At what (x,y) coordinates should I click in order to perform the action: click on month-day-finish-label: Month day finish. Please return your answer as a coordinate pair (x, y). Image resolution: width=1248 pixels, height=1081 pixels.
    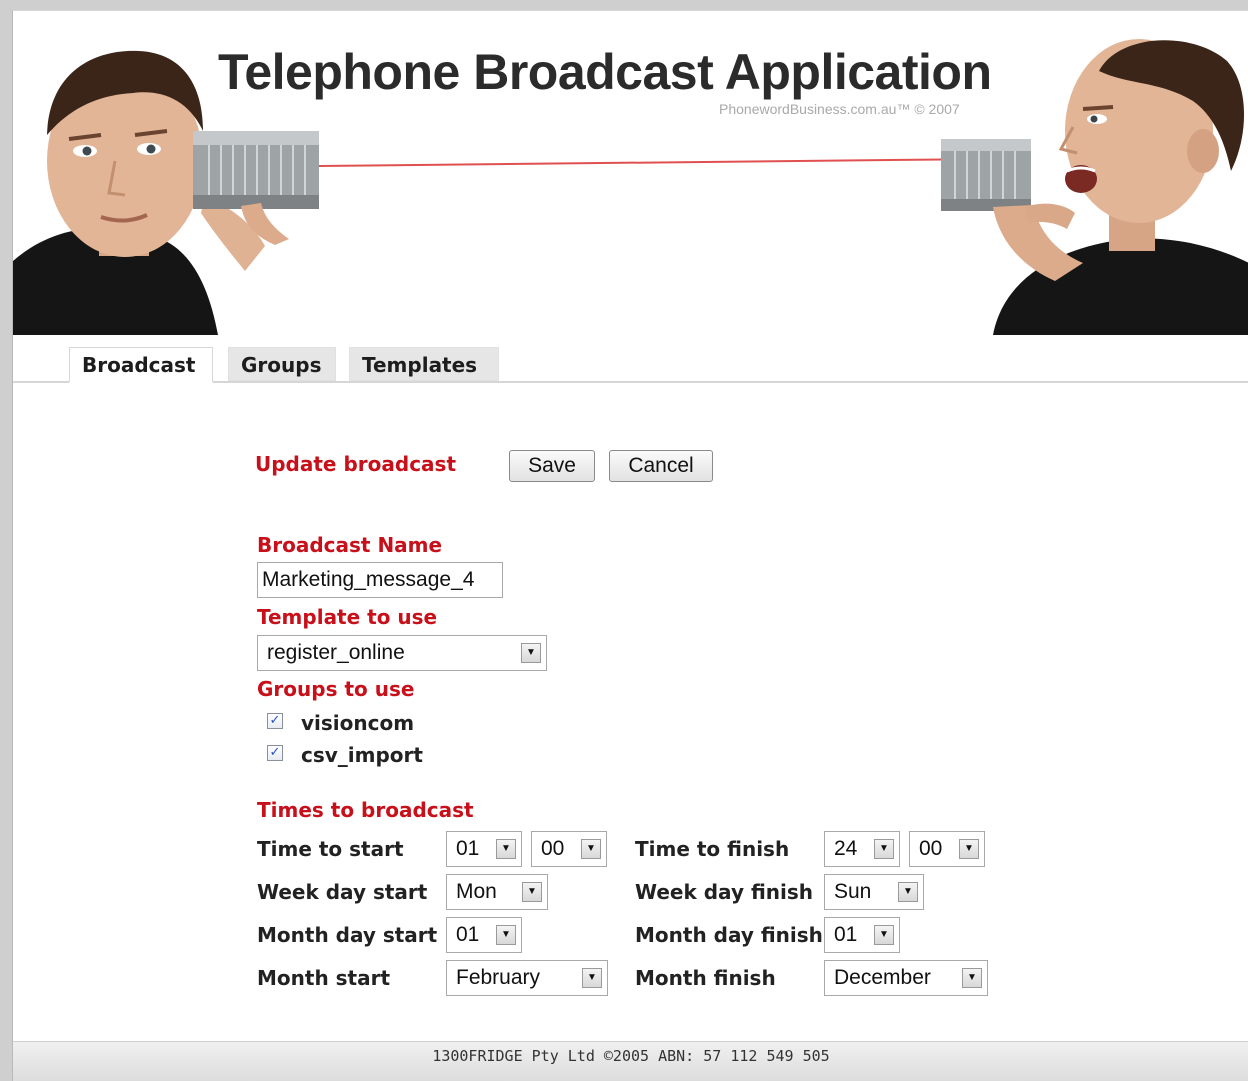
    Looking at the image, I should click on (729, 935).